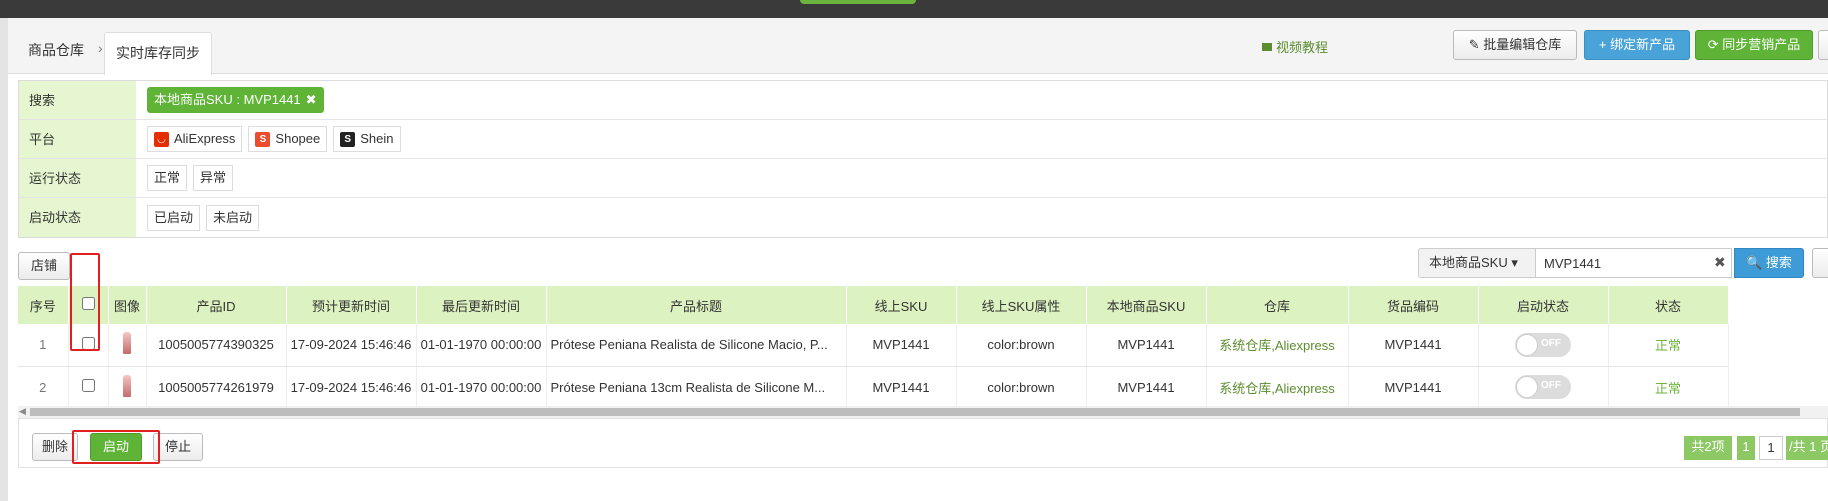 Image resolution: width=1828 pixels, height=501 pixels. Describe the element at coordinates (1146, 305) in the screenshot. I see `col-header-local-sku: 本地商品SKU` at that location.